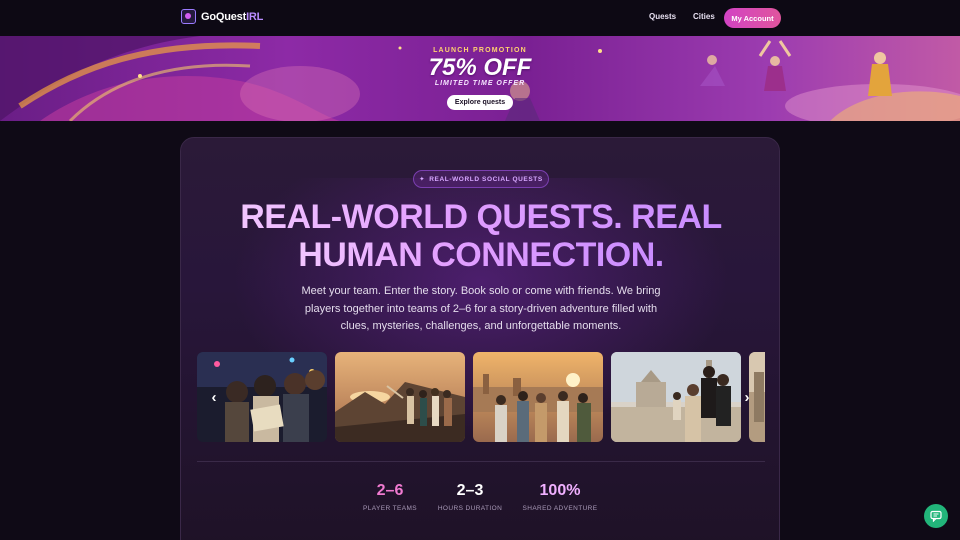 The image size is (960, 540). Describe the element at coordinates (560, 508) in the screenshot. I see `stat-label: SHARED ADVENTURE` at that location.